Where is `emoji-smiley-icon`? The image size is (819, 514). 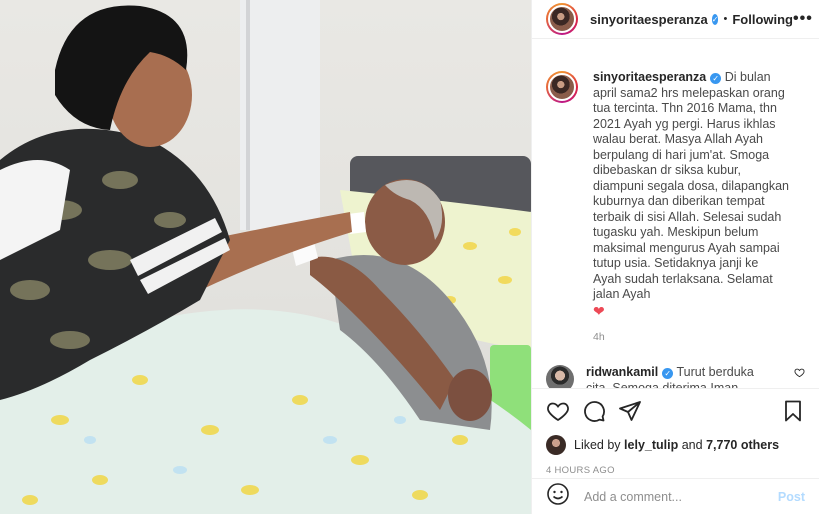
emoji-smiley-icon is located at coordinates (558, 496).